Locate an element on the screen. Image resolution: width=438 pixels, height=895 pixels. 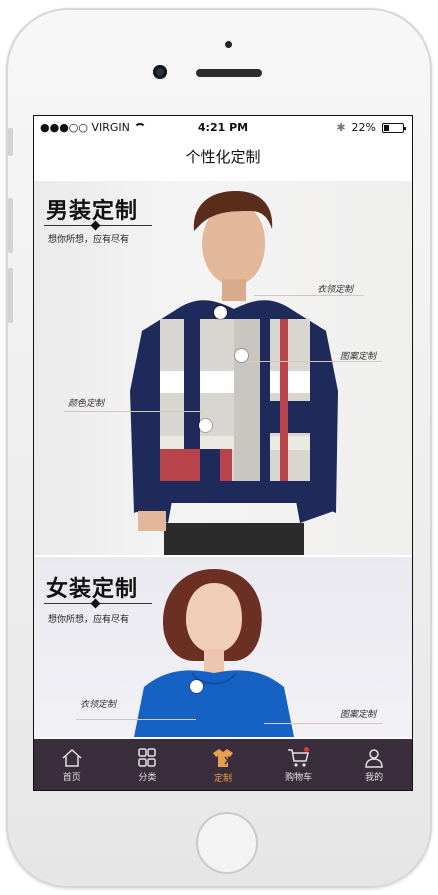
men-pattern-hotspot is located at coordinates (241, 355).